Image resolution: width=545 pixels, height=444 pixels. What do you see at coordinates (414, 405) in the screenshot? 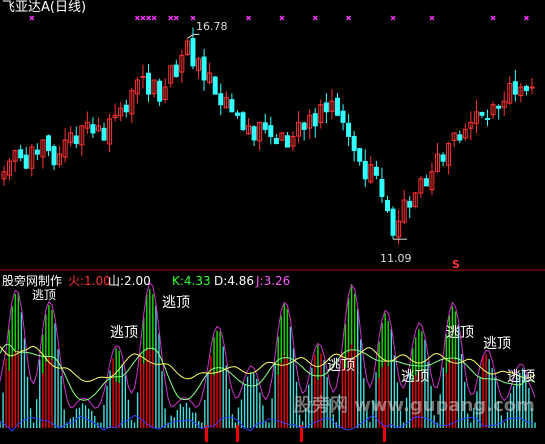
I see `watermark: 股旁网 www.gupang.com` at bounding box center [414, 405].